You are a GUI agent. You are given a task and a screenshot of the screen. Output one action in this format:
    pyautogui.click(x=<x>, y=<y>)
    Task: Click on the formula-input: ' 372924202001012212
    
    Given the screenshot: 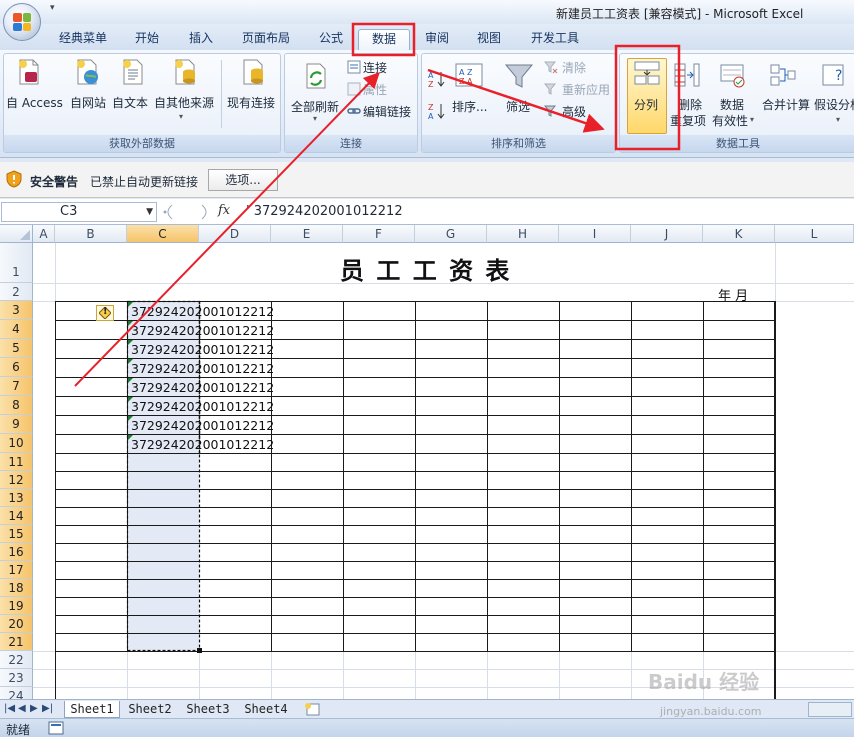 What is the action you would take?
    pyautogui.click(x=324, y=211)
    